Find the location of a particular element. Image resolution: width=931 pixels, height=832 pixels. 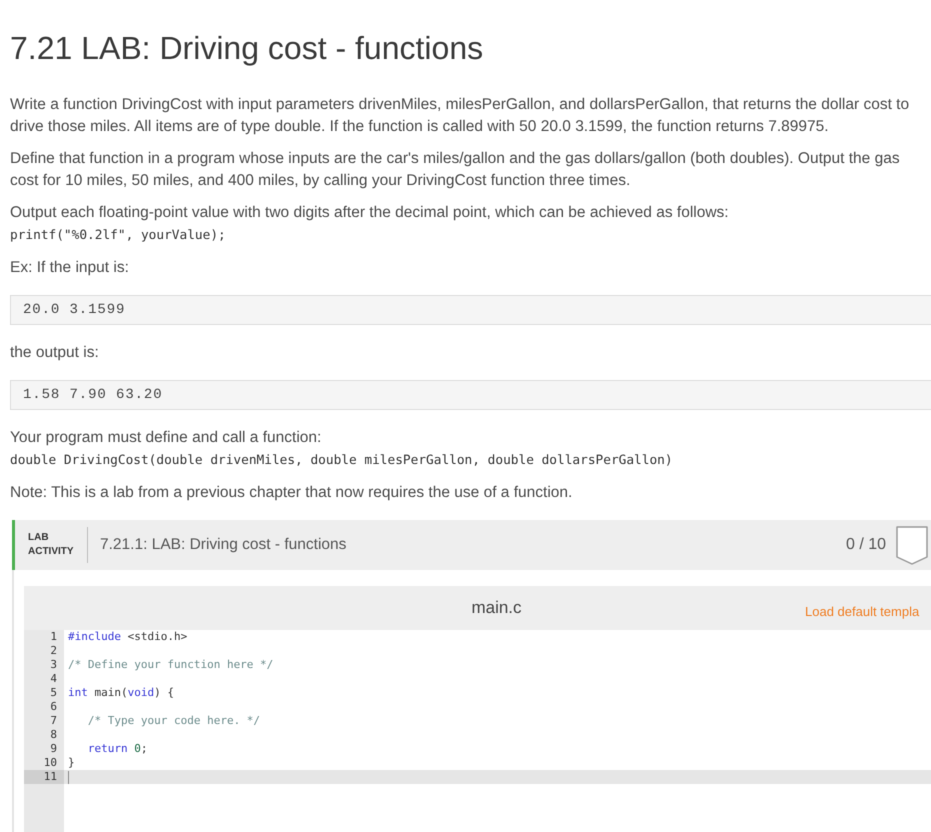

paragraph: Note: This is a lab from a previous chapter that now requires the use of a function. is located at coordinates (292, 493).